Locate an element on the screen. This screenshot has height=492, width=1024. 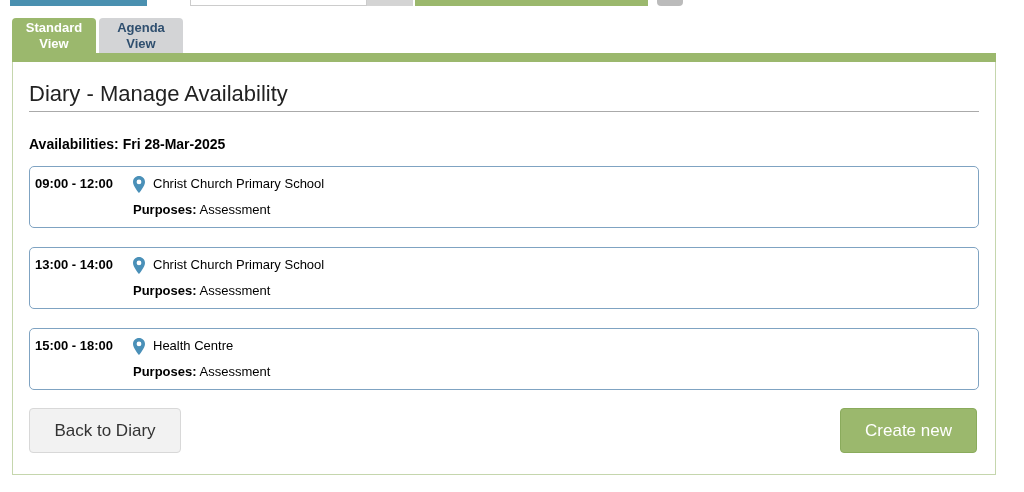
date-heading: Availabilities: Fri 28-Mar-2025 is located at coordinates (128, 144).